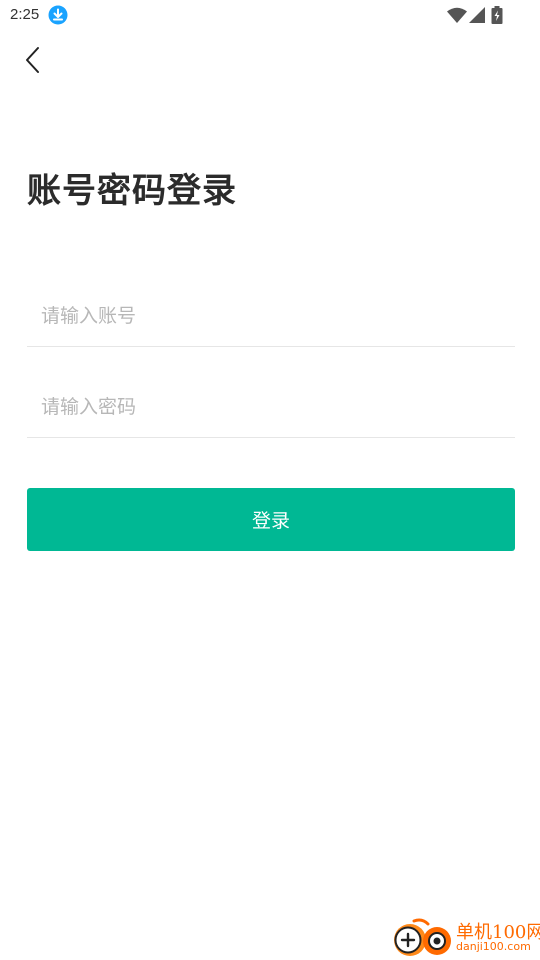  Describe the element at coordinates (466, 938) in the screenshot. I see `watermark: 单机100网 danji100.com` at that location.